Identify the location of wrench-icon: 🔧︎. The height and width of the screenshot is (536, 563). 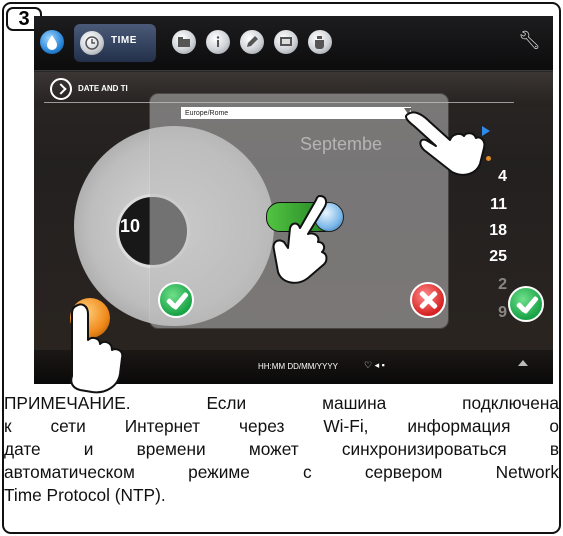
(529, 40).